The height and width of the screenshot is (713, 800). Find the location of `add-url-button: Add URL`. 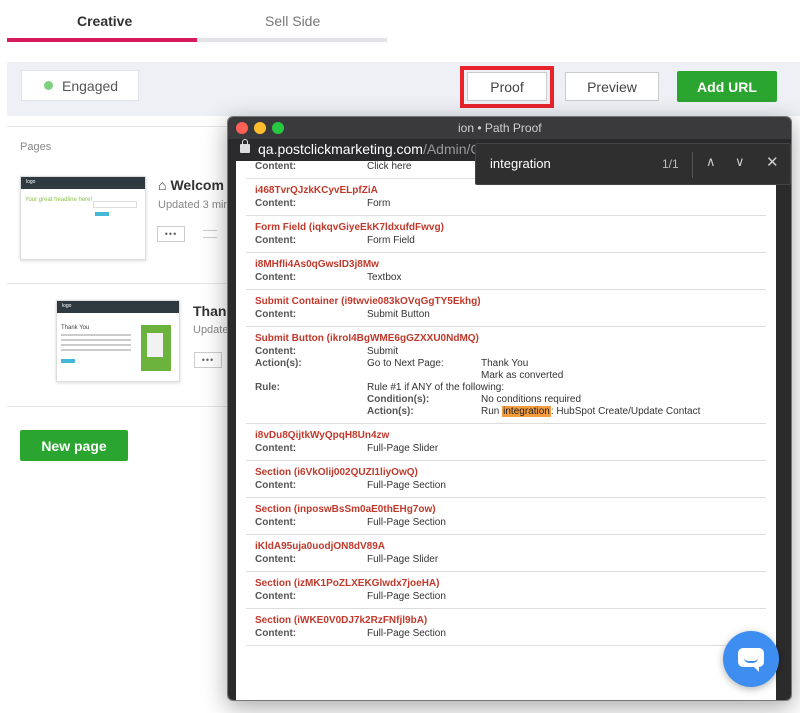

add-url-button: Add URL is located at coordinates (727, 86).